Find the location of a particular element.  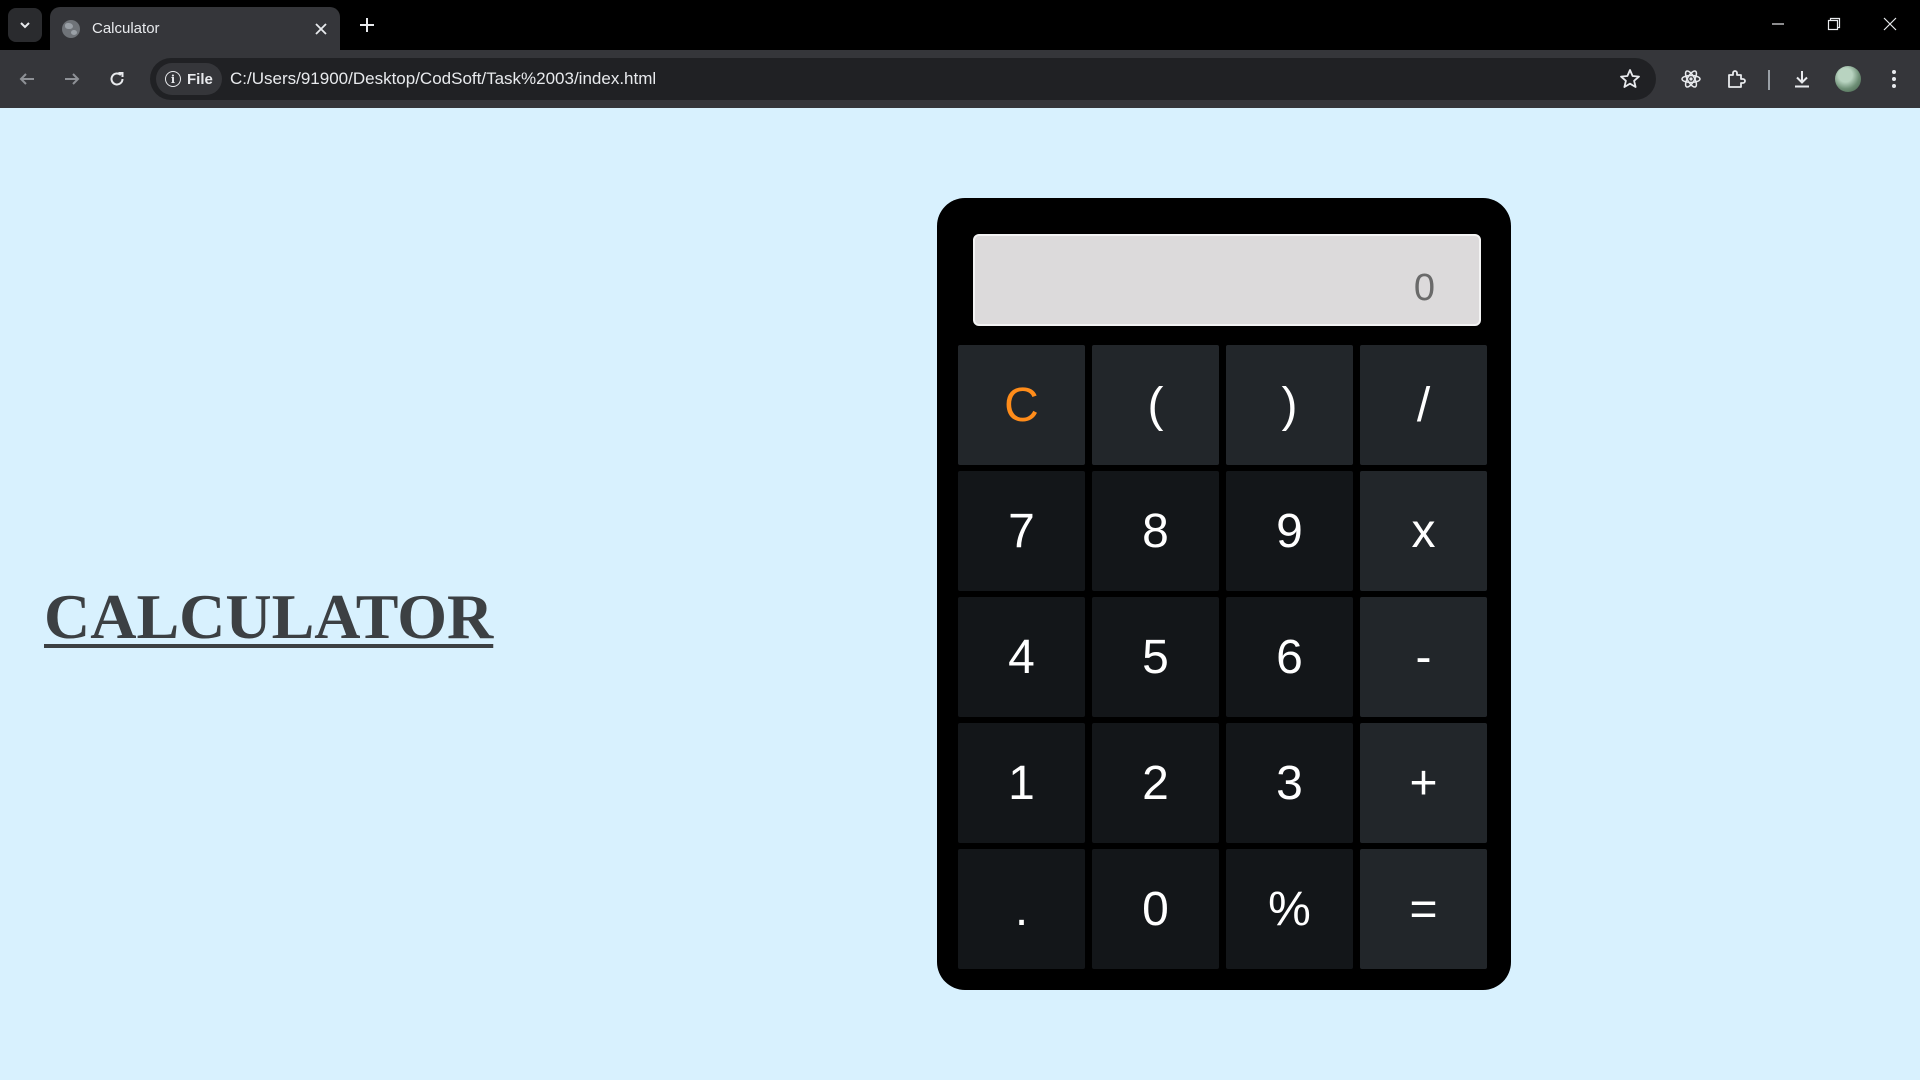

restore-icon is located at coordinates (1834, 24).